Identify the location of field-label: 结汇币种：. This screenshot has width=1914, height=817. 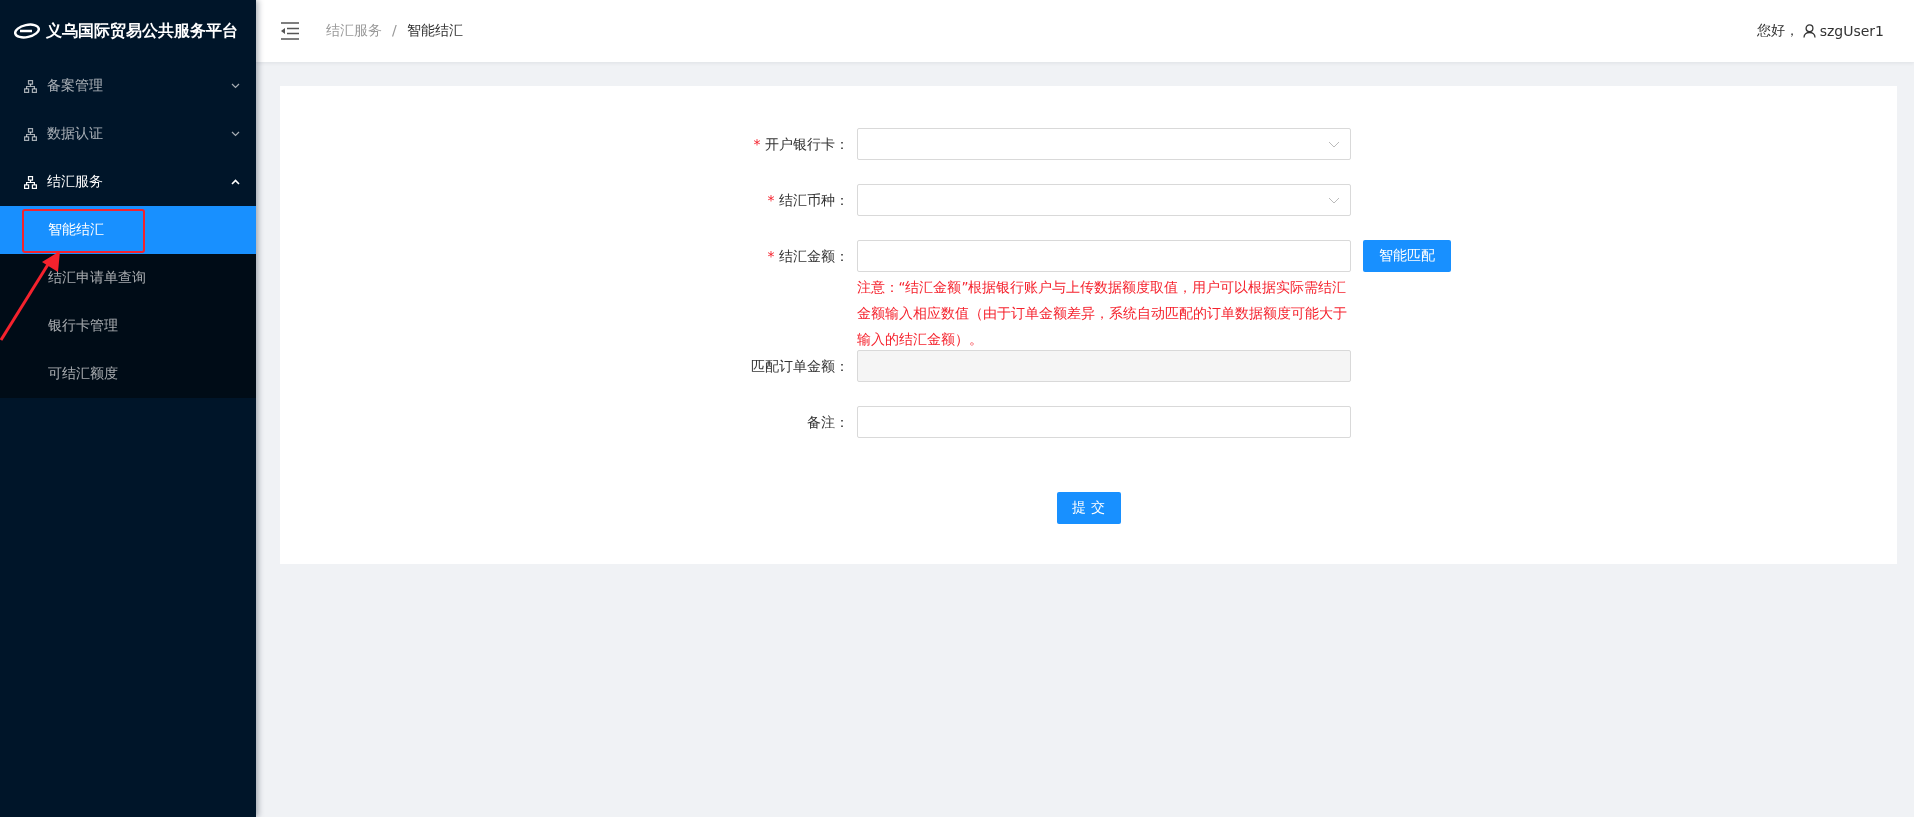
(813, 200).